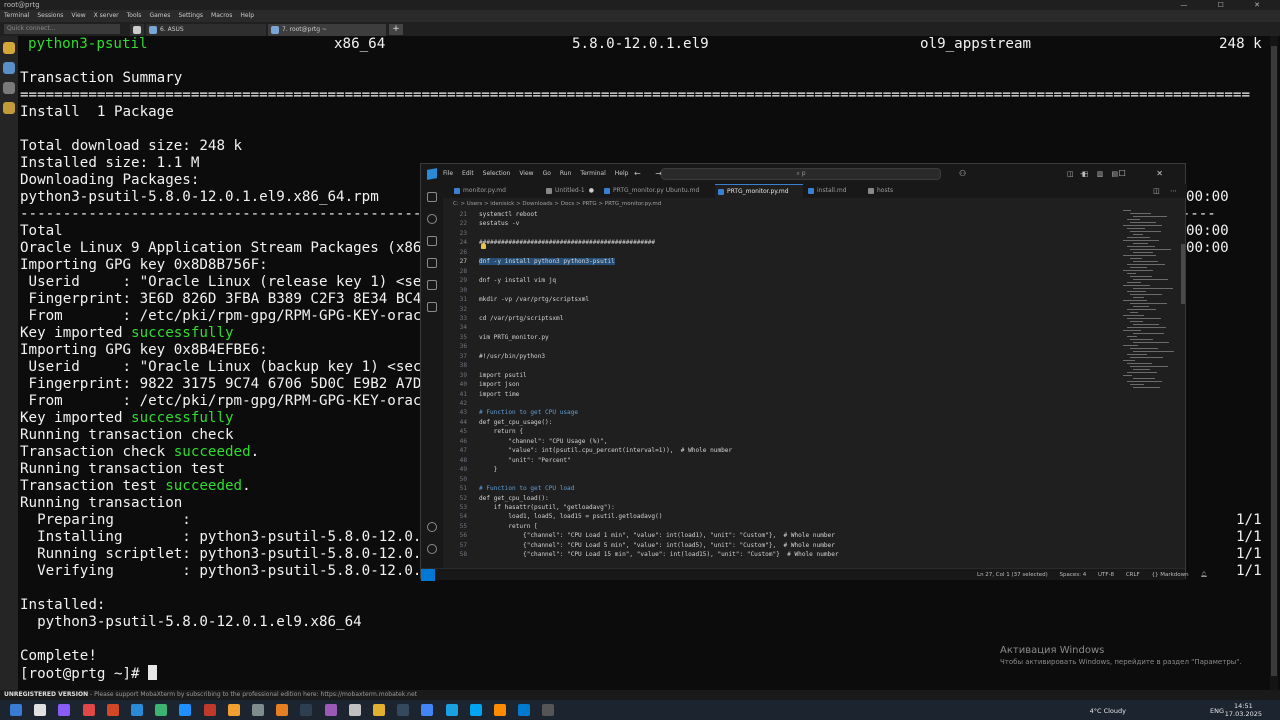  I want to click on tab-hosts: hosts, so click(885, 191).